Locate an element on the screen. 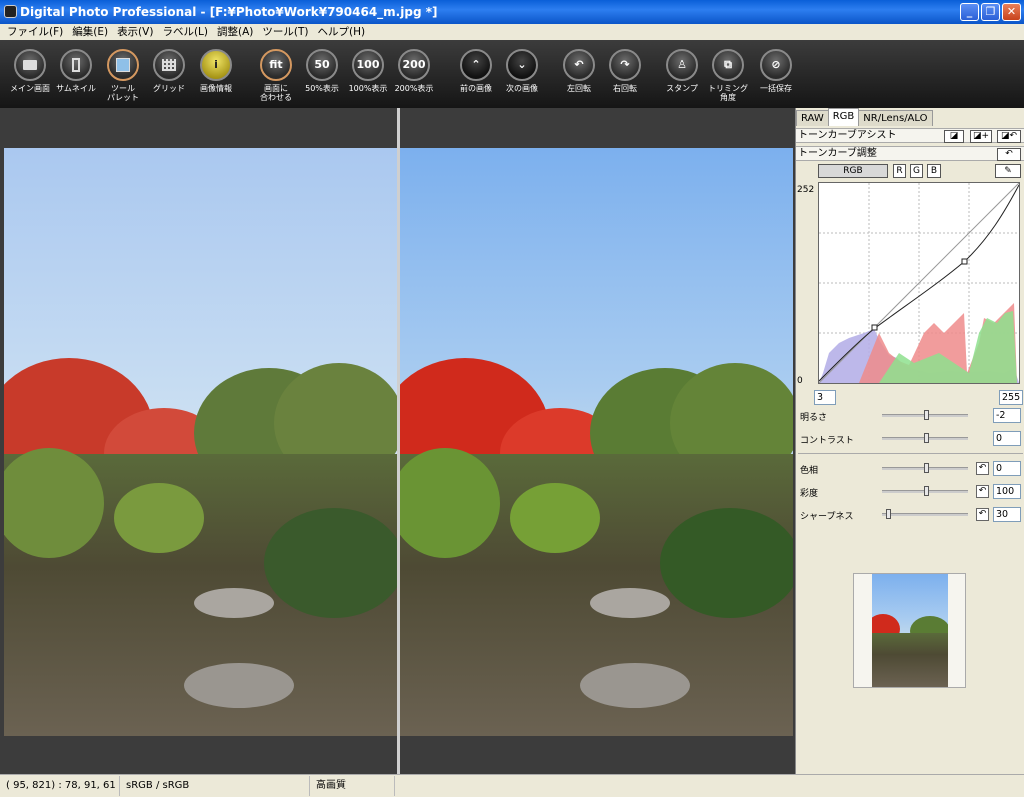 This screenshot has width=1024, height=797. tone-curve-graph is located at coordinates (919, 283).